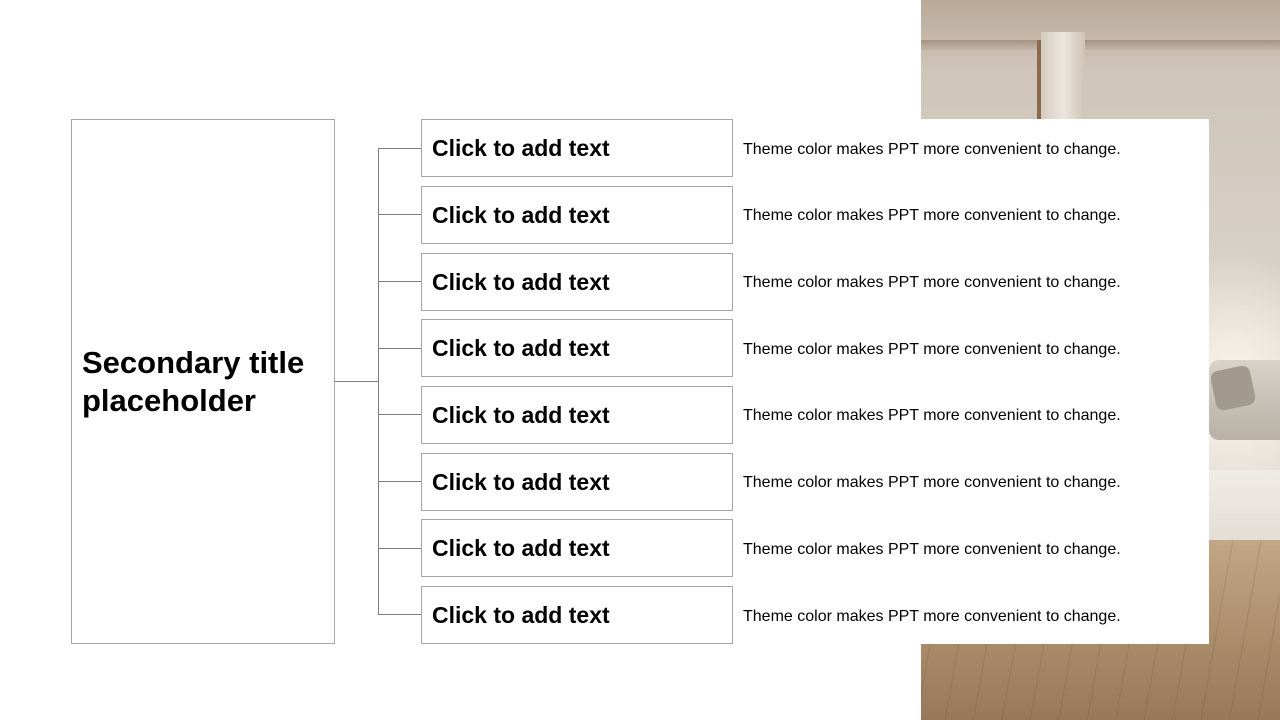  I want to click on ceiling-beam, so click(1100, 45).